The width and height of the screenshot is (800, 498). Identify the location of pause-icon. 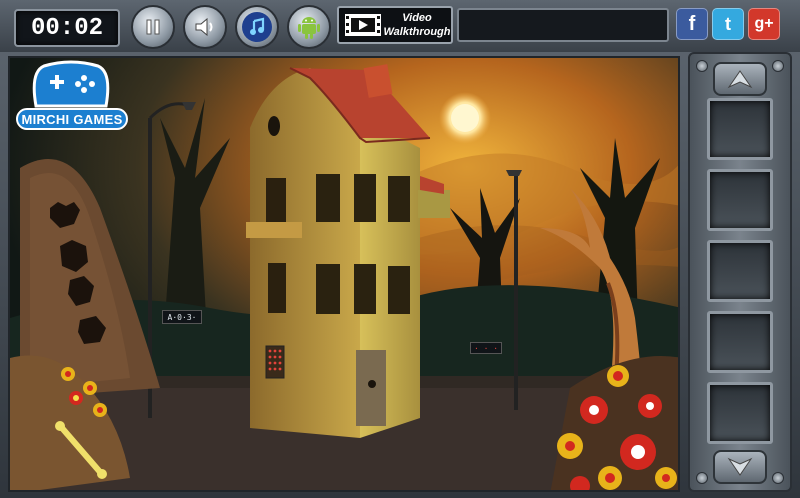
(153, 27).